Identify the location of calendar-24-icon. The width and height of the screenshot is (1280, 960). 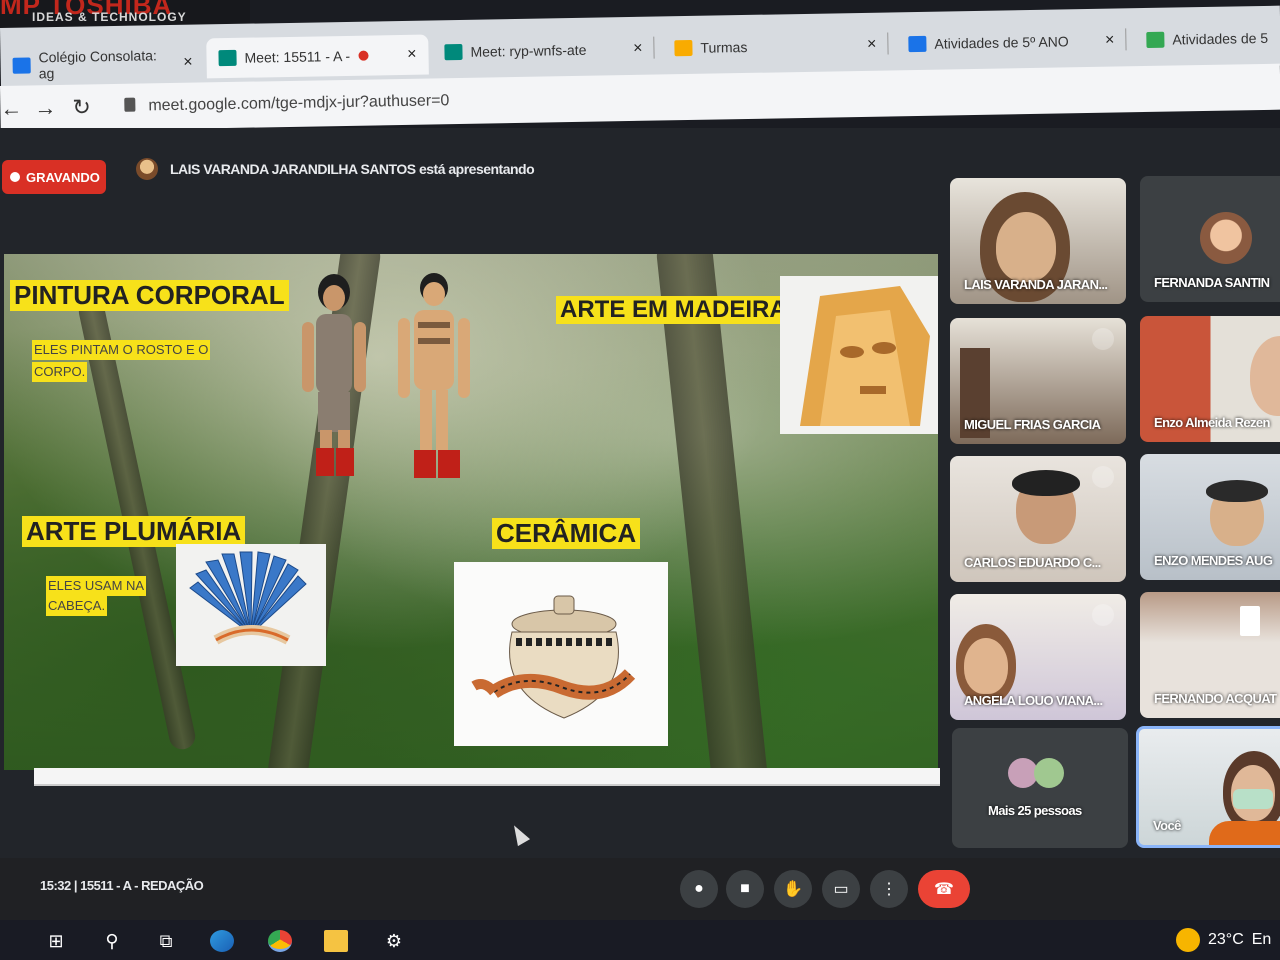
(21, 65).